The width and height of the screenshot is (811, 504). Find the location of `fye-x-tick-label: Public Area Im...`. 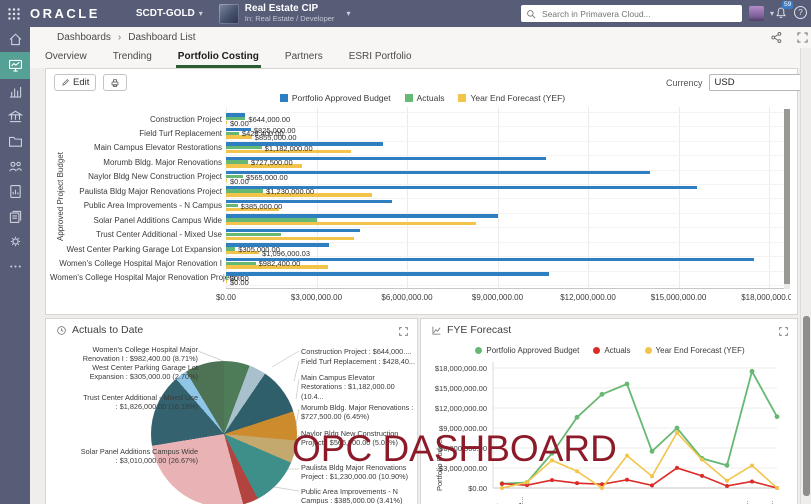

fye-x-tick-label: Public Area Im... is located at coordinates (647, 498).